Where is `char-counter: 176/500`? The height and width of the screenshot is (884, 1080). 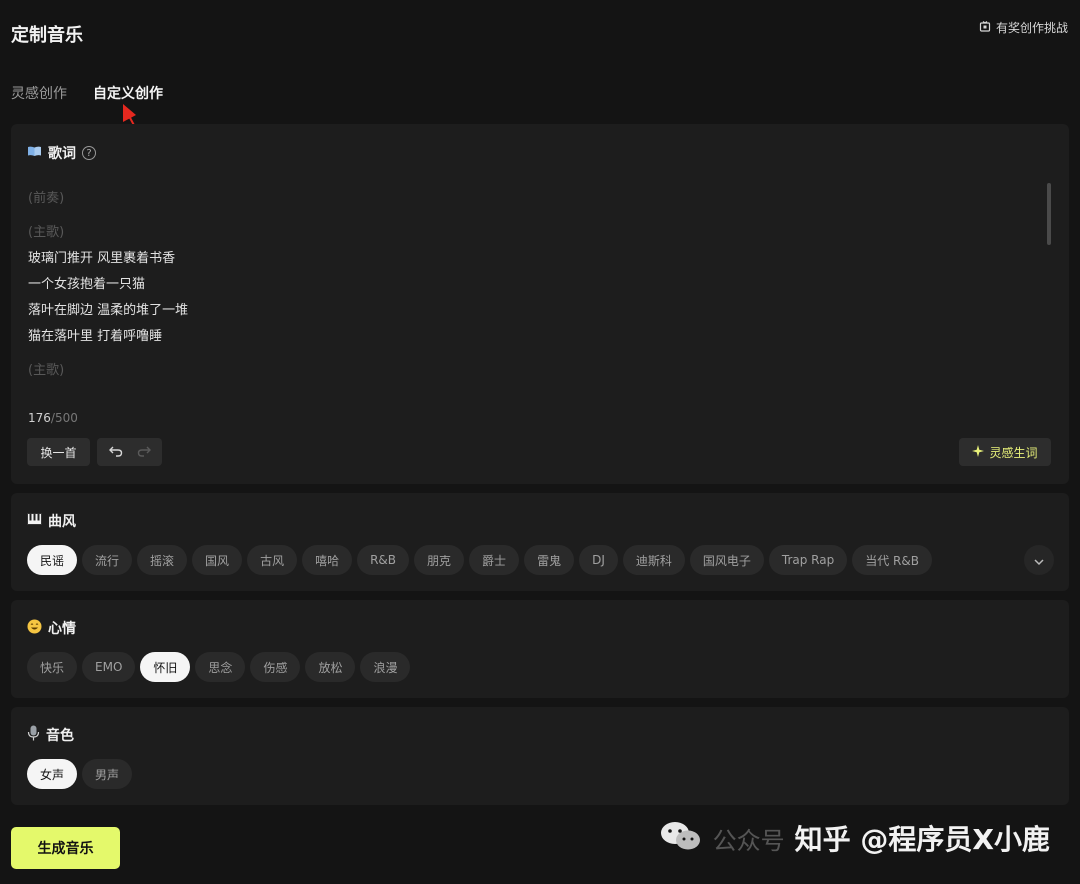 char-counter: 176/500 is located at coordinates (53, 418).